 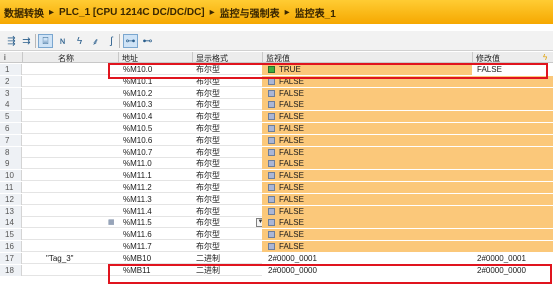 What do you see at coordinates (132, 12) in the screenshot?
I see `breadcrumb-item: PLC_1 [CPU 1214C DC/DC/DC]` at bounding box center [132, 12].